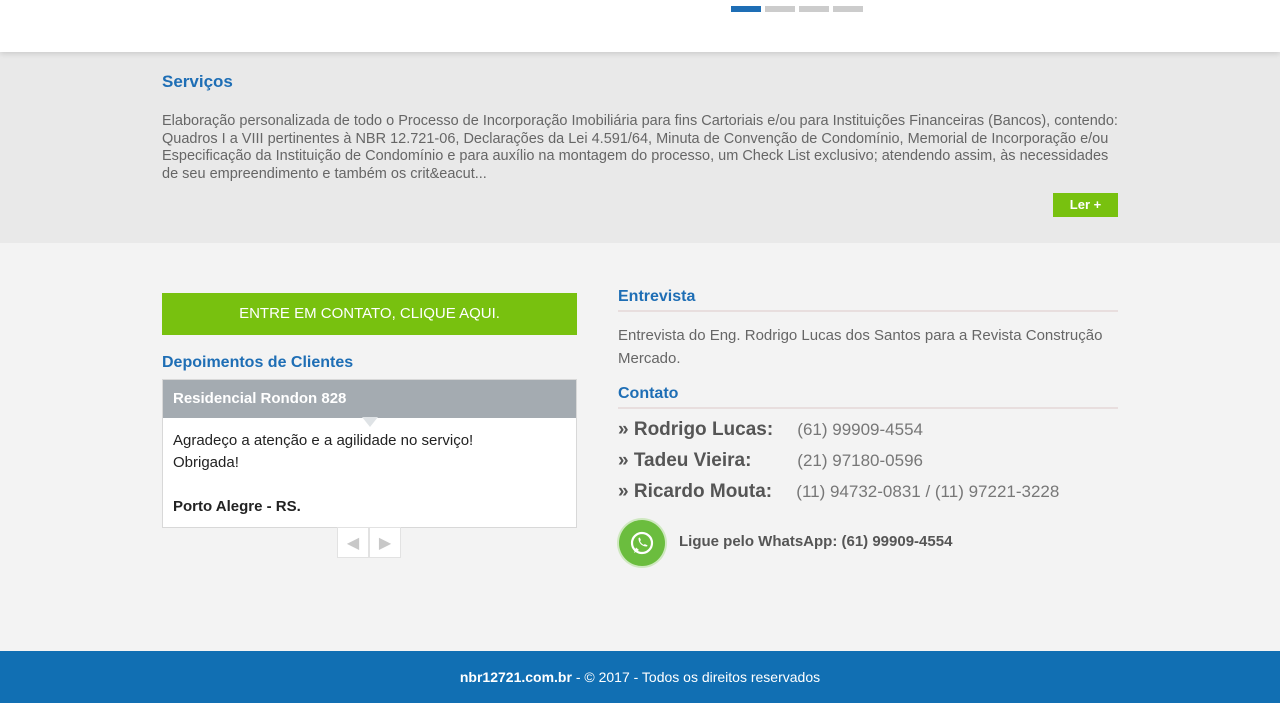  Describe the element at coordinates (1085, 205) in the screenshot. I see `read-more-button: Ler +` at that location.